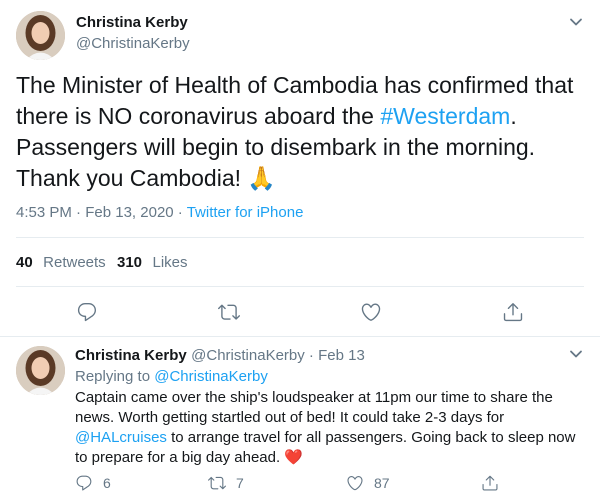  I want to click on heart-emoji: ❤️, so click(293, 457).